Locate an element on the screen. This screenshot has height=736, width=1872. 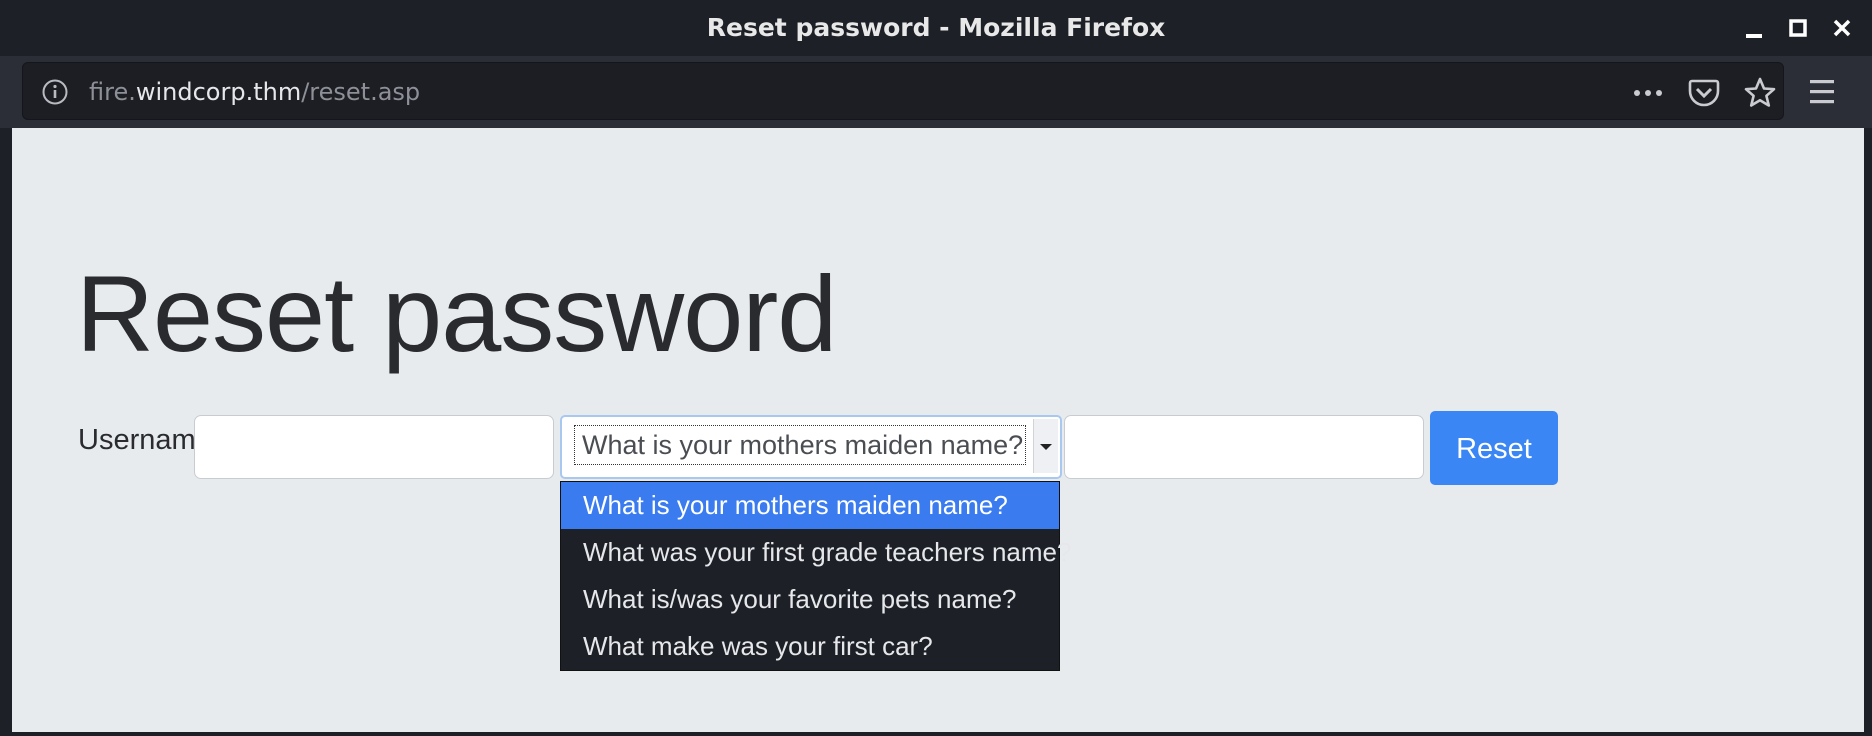
select-arrow-button is located at coordinates (1045, 446).